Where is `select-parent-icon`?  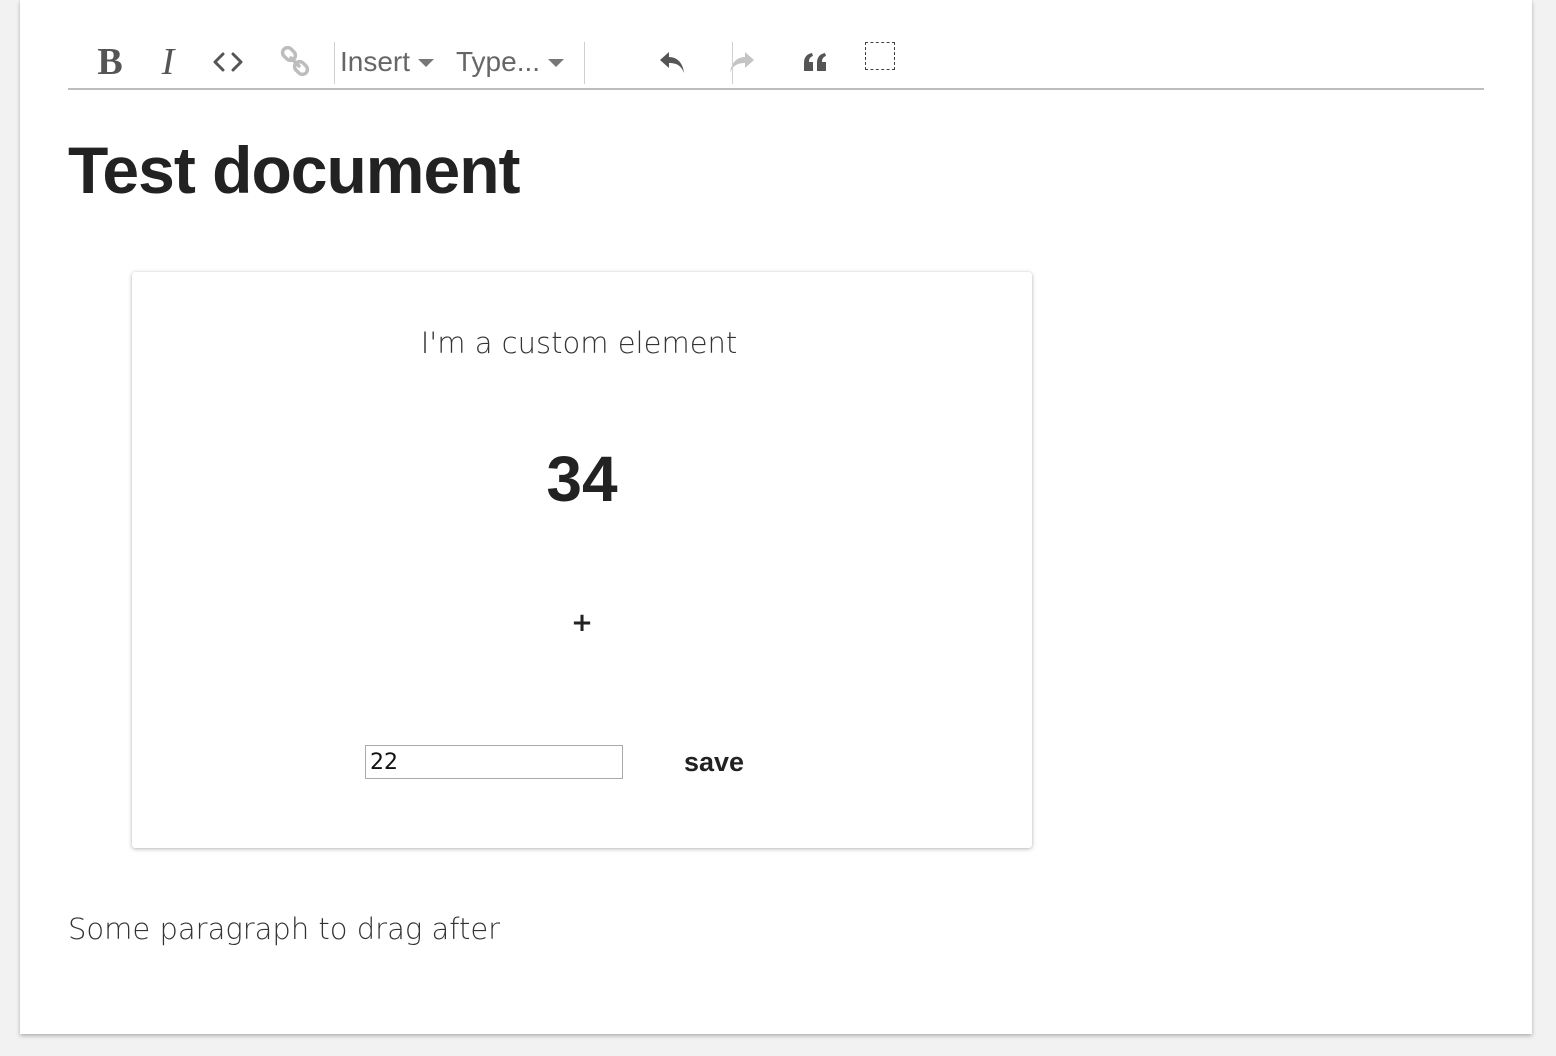
select-parent-icon is located at coordinates (880, 56).